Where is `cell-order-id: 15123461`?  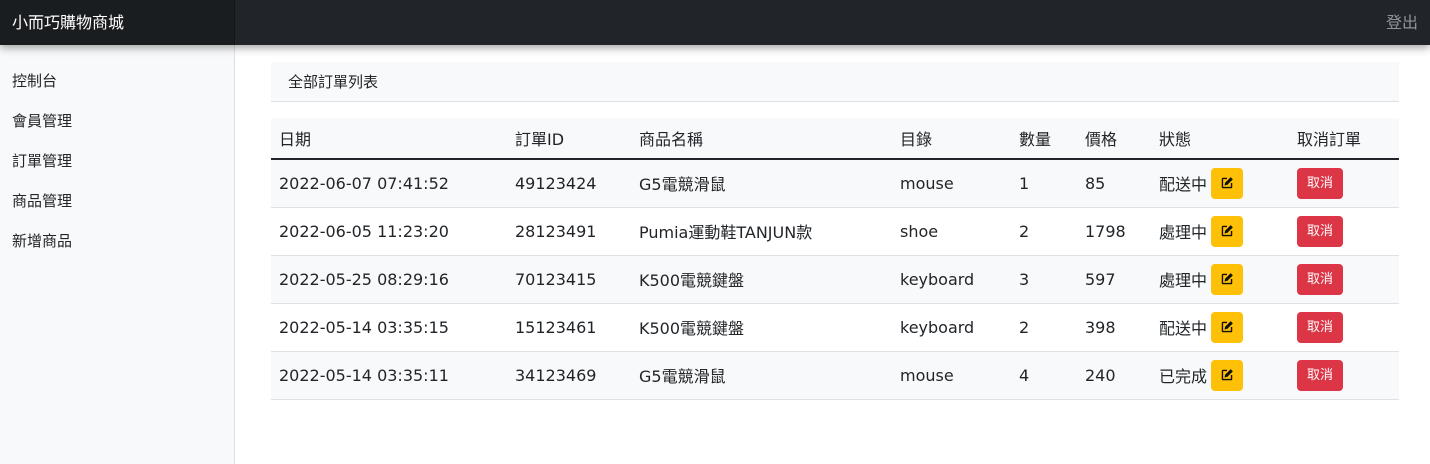
cell-order-id: 15123461 is located at coordinates (569, 327).